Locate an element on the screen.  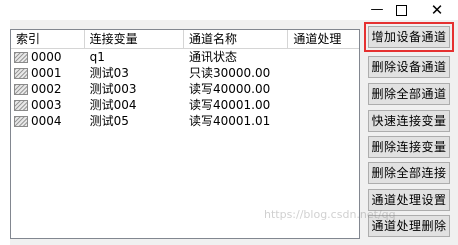
list-header: 索引 连接变量 通道名称 通道处理 is located at coordinates (185, 39).